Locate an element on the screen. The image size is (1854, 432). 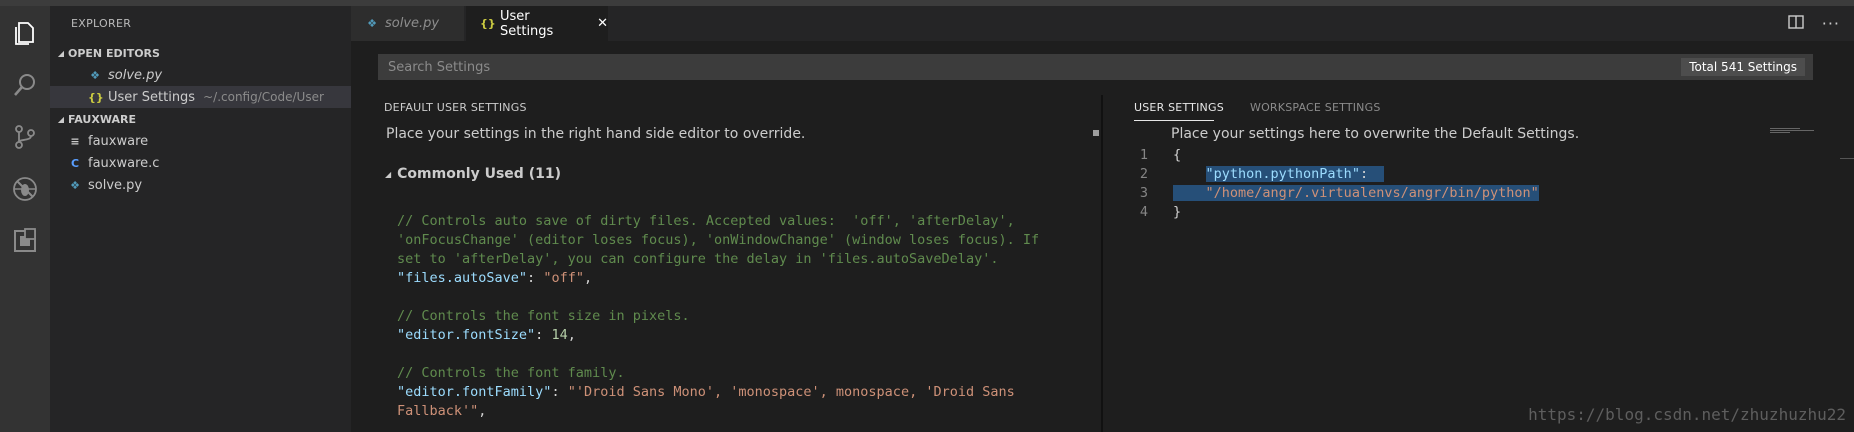
explorer-icon is located at coordinates (25, 33).